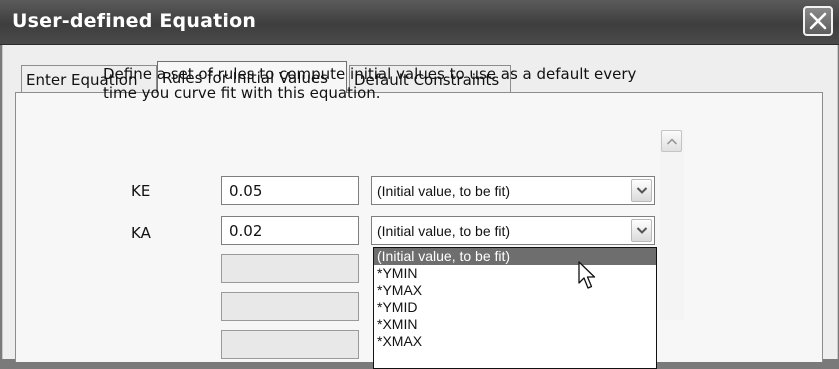 The height and width of the screenshot is (369, 839). What do you see at coordinates (290, 190) in the screenshot?
I see `ke-value-input` at bounding box center [290, 190].